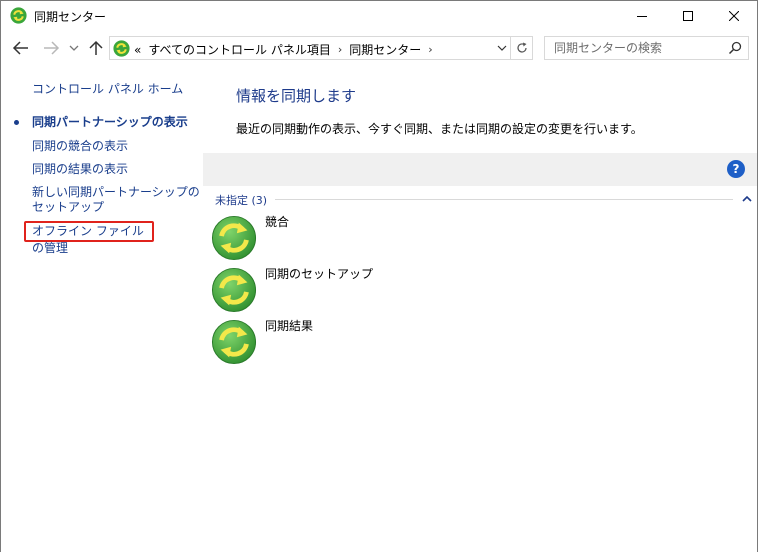  I want to click on address-bar: « すべてのコントロール パネル項目 › 同期センター ›, so click(310, 48).